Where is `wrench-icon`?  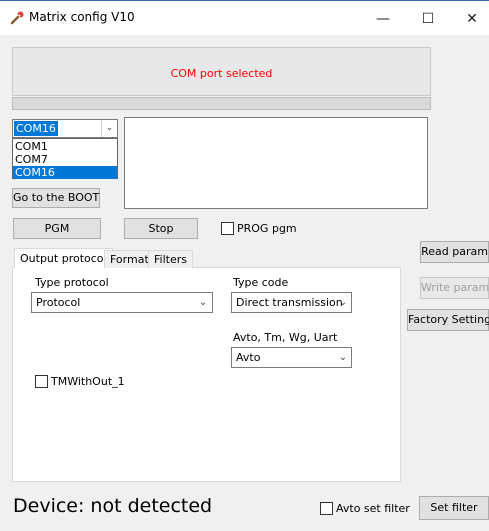 wrench-icon is located at coordinates (17, 18).